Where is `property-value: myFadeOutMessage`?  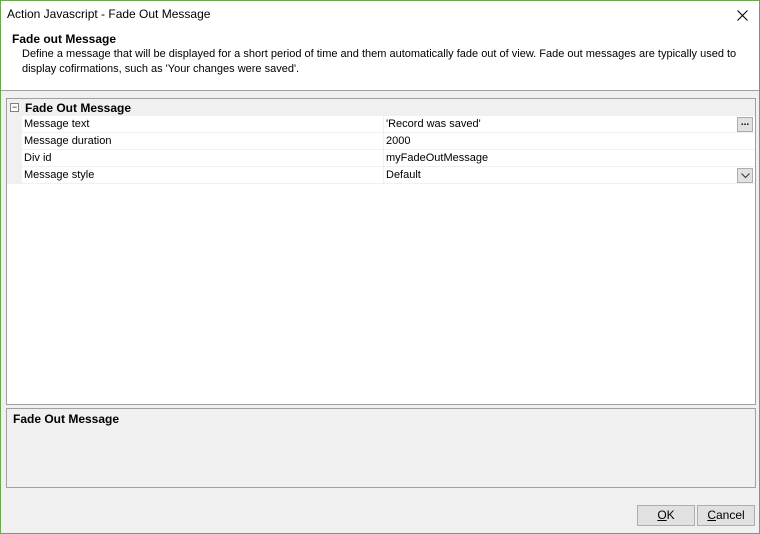
property-value: myFadeOutMessage is located at coordinates (437, 158).